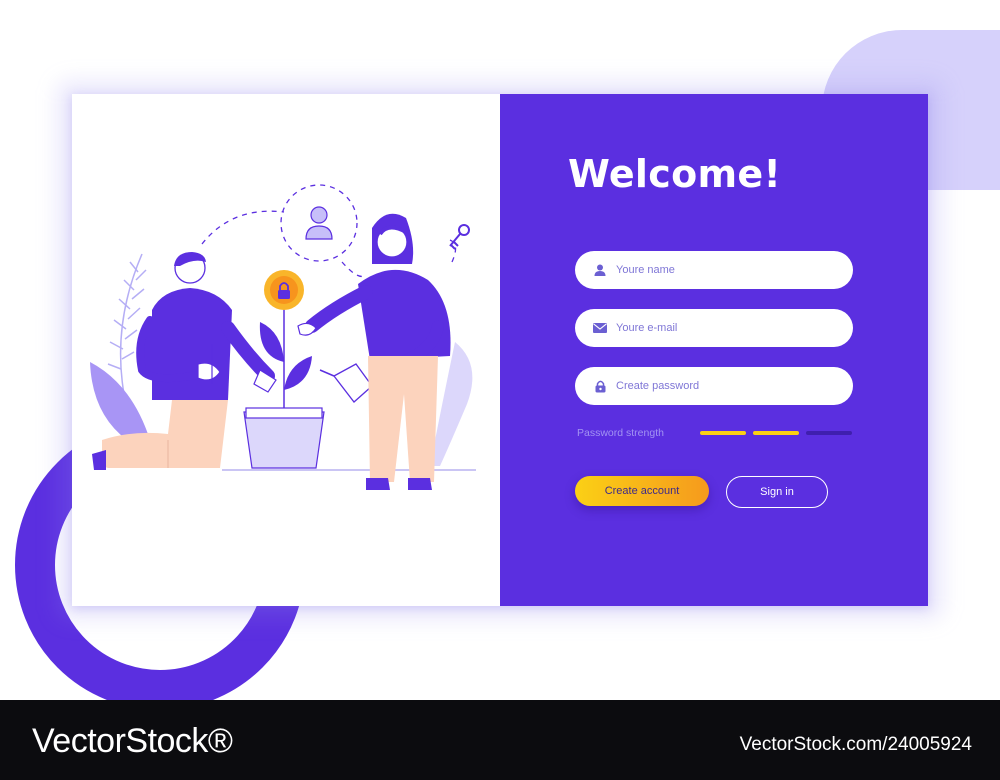 This screenshot has height=780, width=1000. Describe the element at coordinates (600, 328) in the screenshot. I see `envelope-icon` at that location.